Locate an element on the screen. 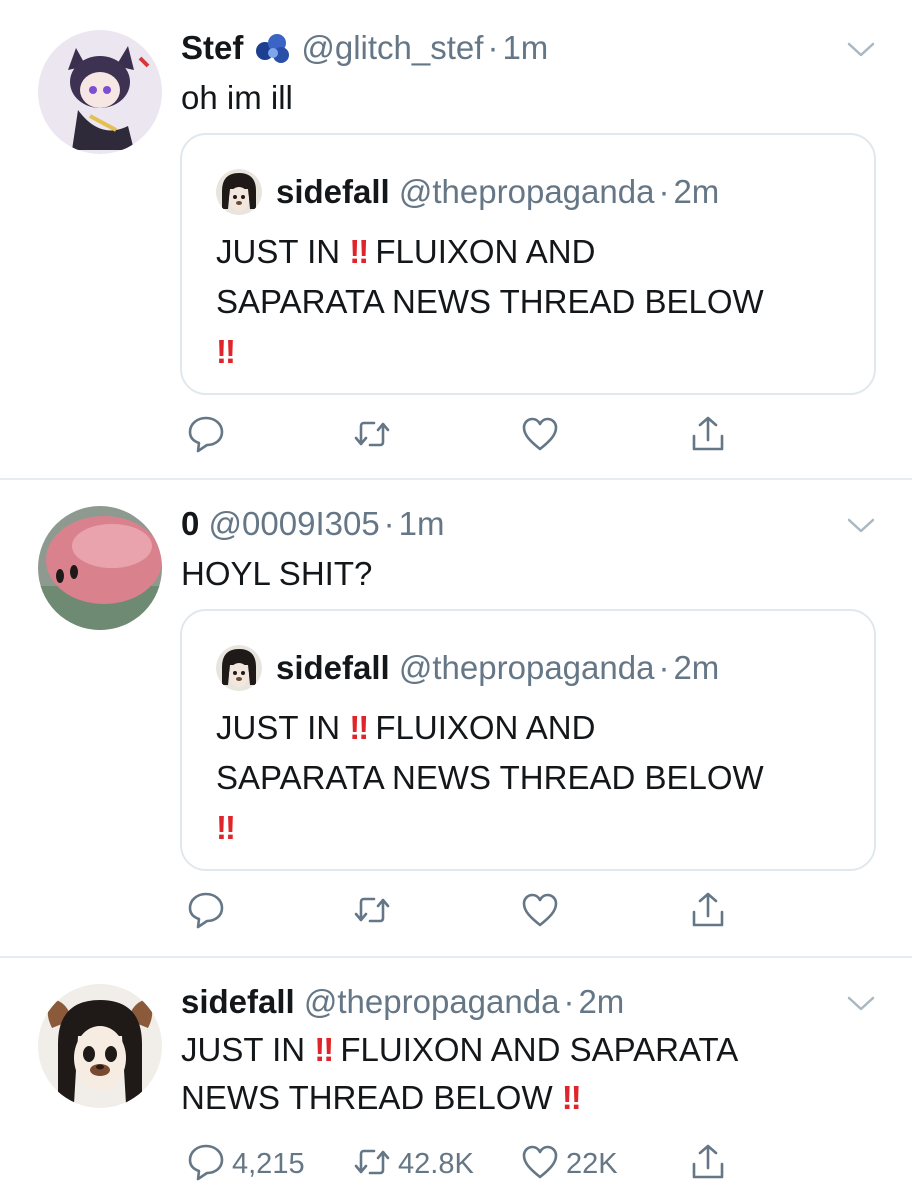  like-count: 22K is located at coordinates (592, 1164).